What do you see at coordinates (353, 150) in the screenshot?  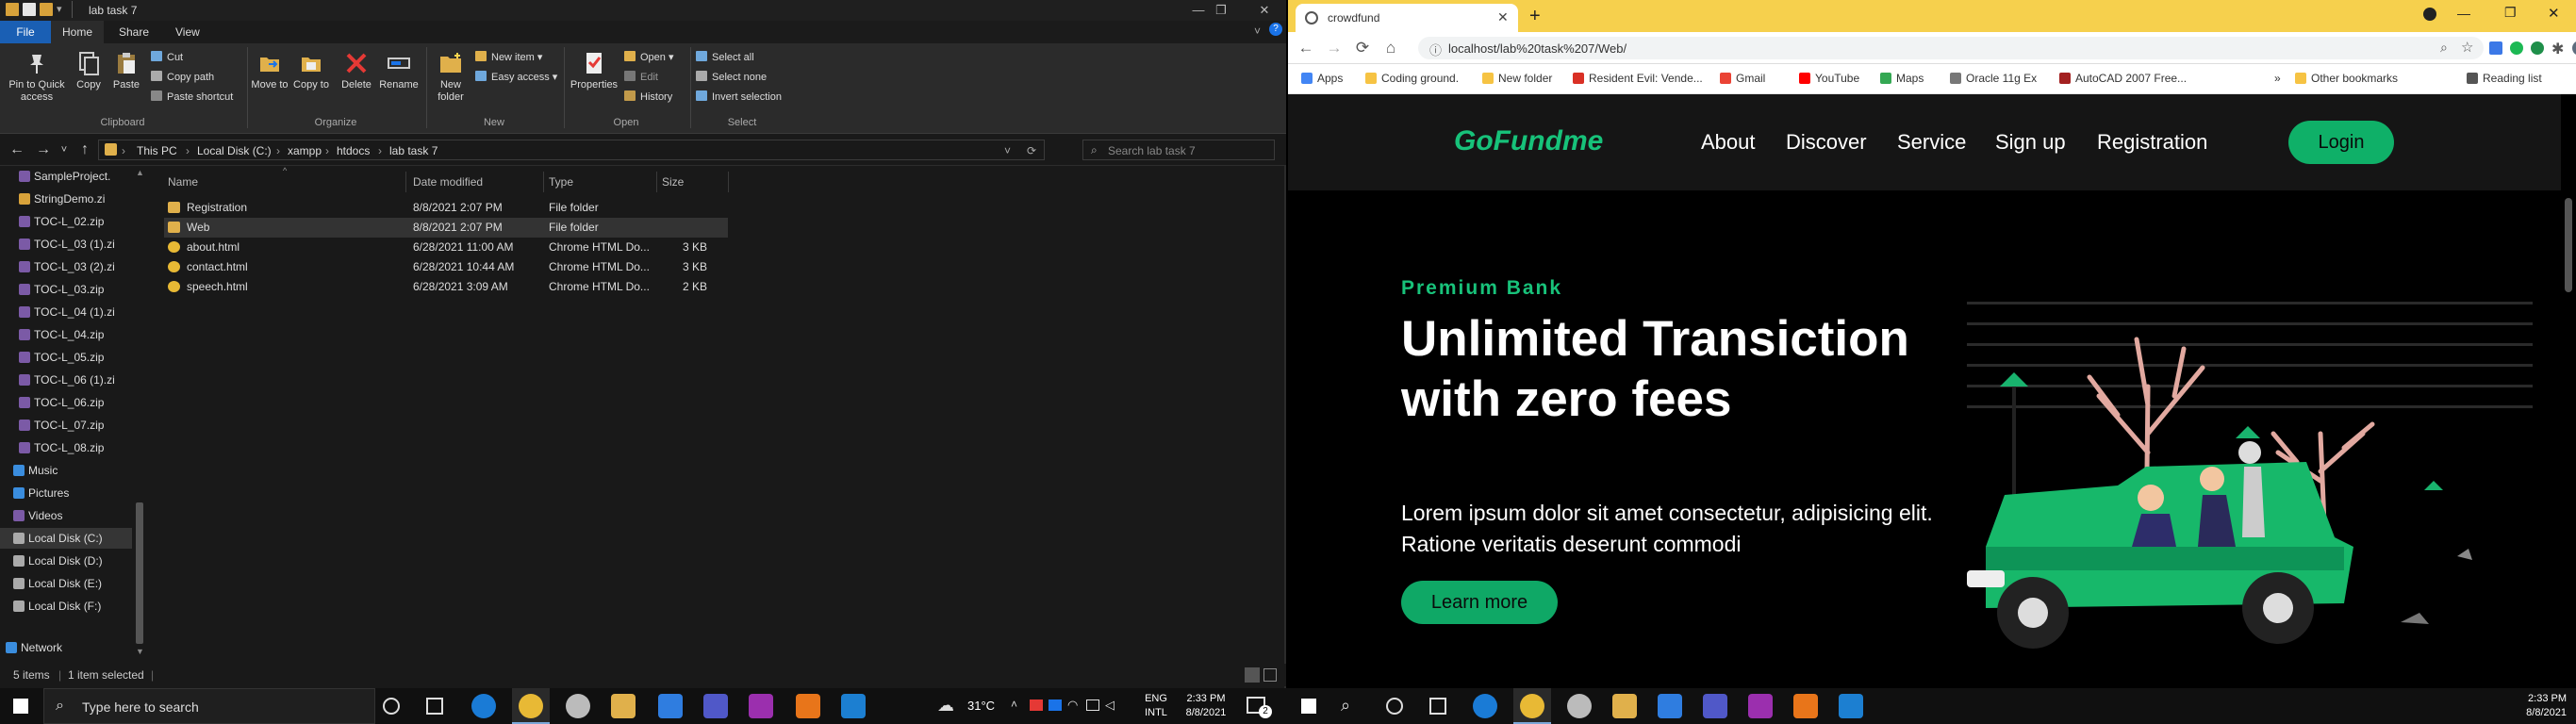 I see `breadcrumb-htdocs: htdocs` at bounding box center [353, 150].